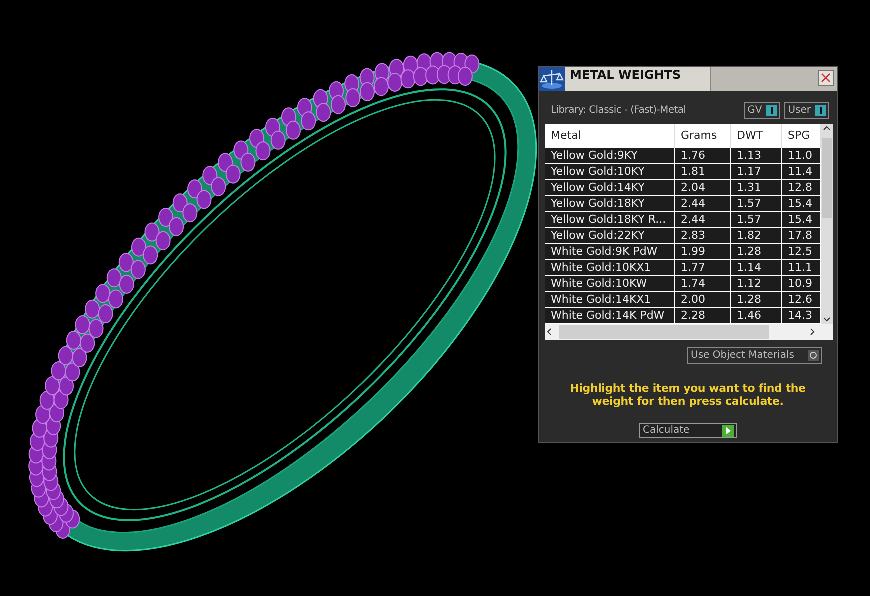  I want to click on instruction-text: Highlight the item you want to find the weight for then press calculate., so click(688, 394).